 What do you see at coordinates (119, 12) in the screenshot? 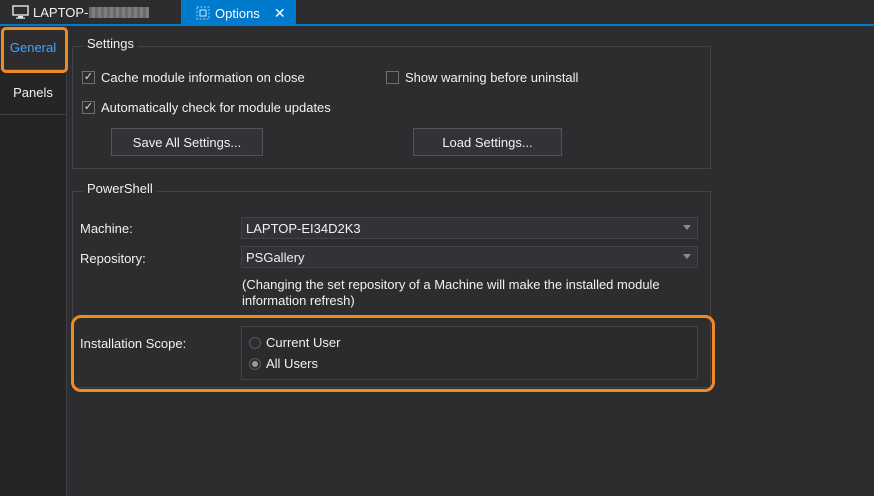
I see `redacted-machine-name` at bounding box center [119, 12].